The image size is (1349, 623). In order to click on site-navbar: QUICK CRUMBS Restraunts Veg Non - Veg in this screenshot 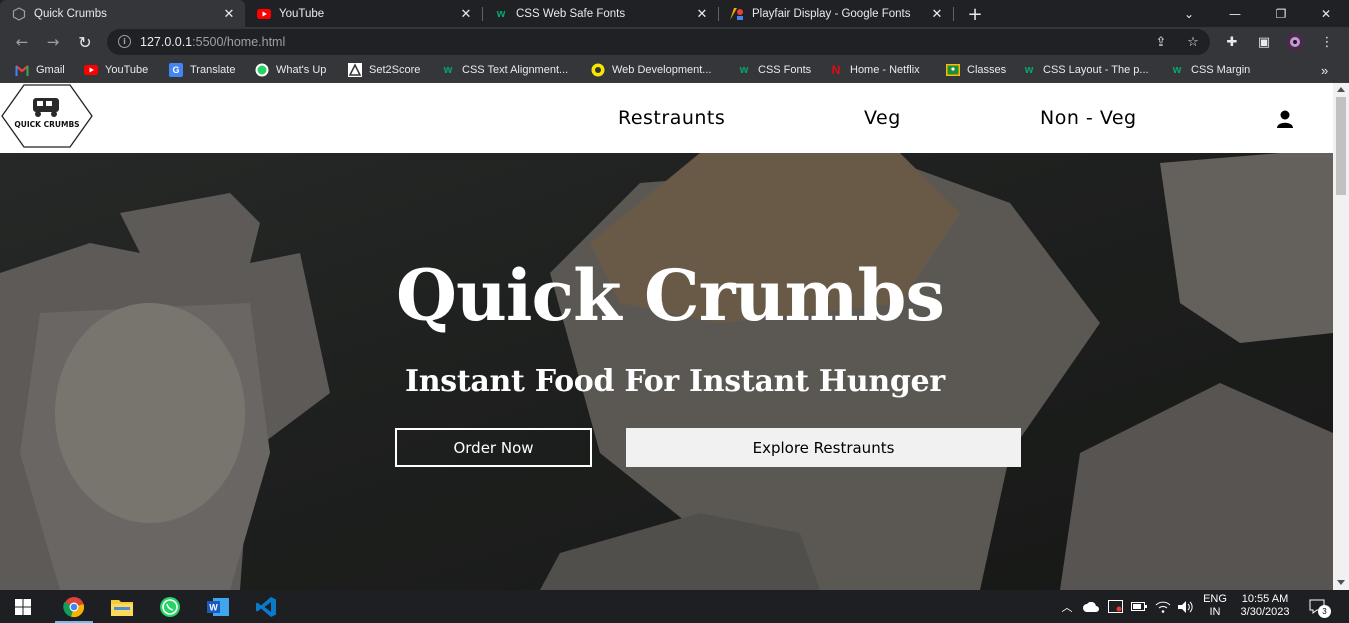, I will do `click(666, 118)`.